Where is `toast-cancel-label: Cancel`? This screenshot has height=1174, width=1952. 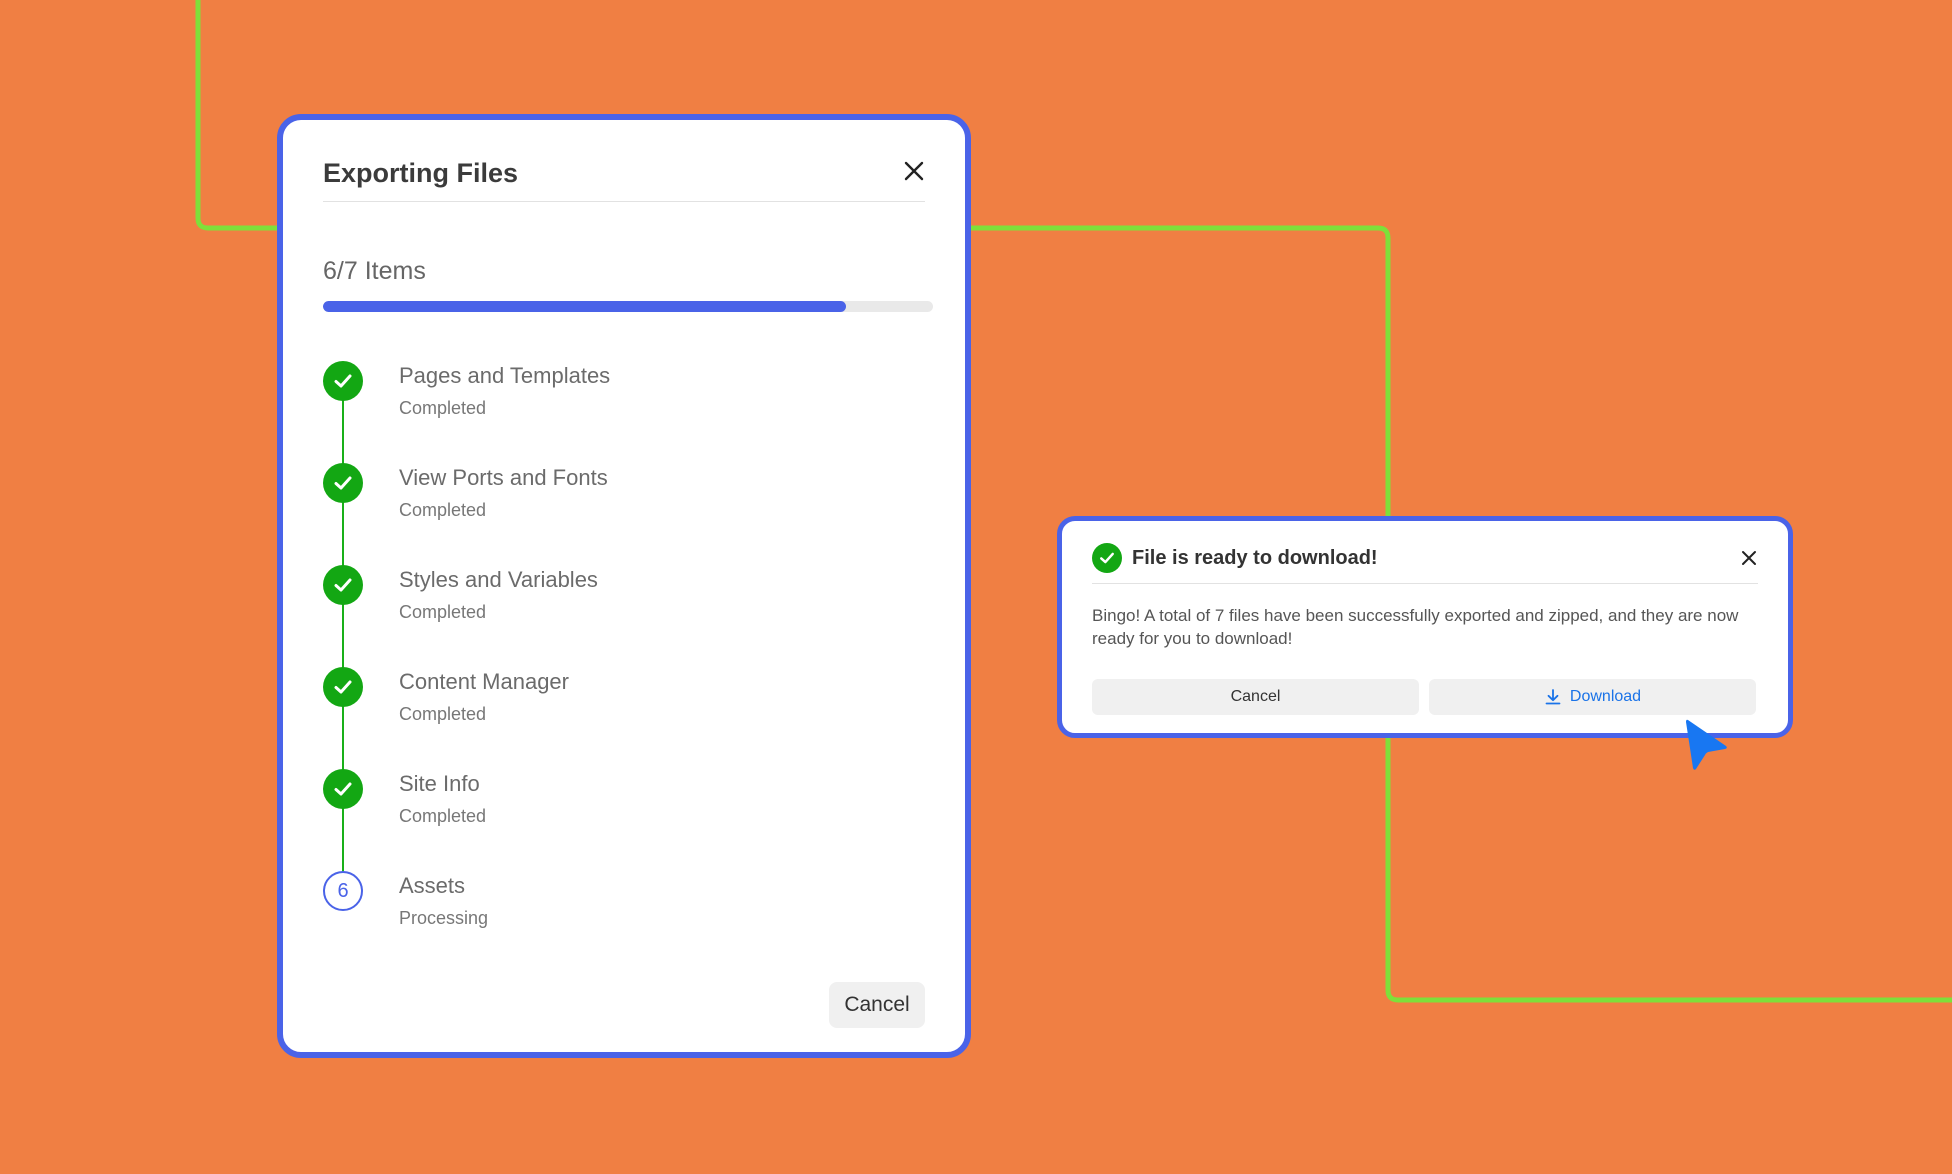
toast-cancel-label: Cancel is located at coordinates (1255, 696).